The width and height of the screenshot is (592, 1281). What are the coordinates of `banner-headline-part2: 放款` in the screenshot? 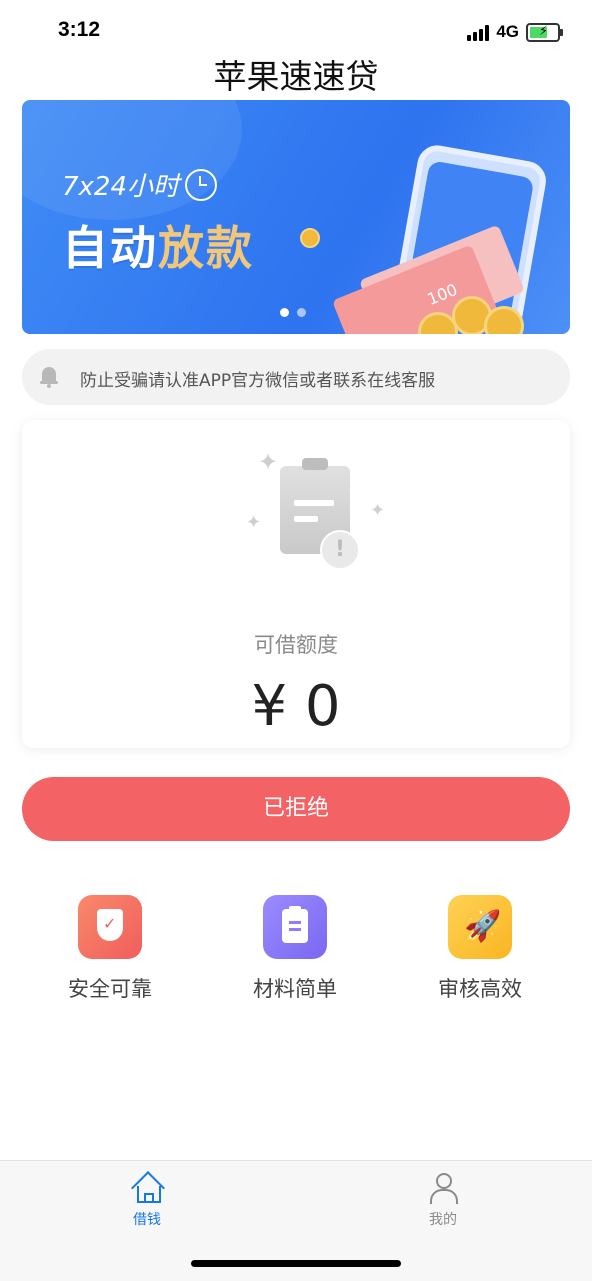 It's located at (206, 248).